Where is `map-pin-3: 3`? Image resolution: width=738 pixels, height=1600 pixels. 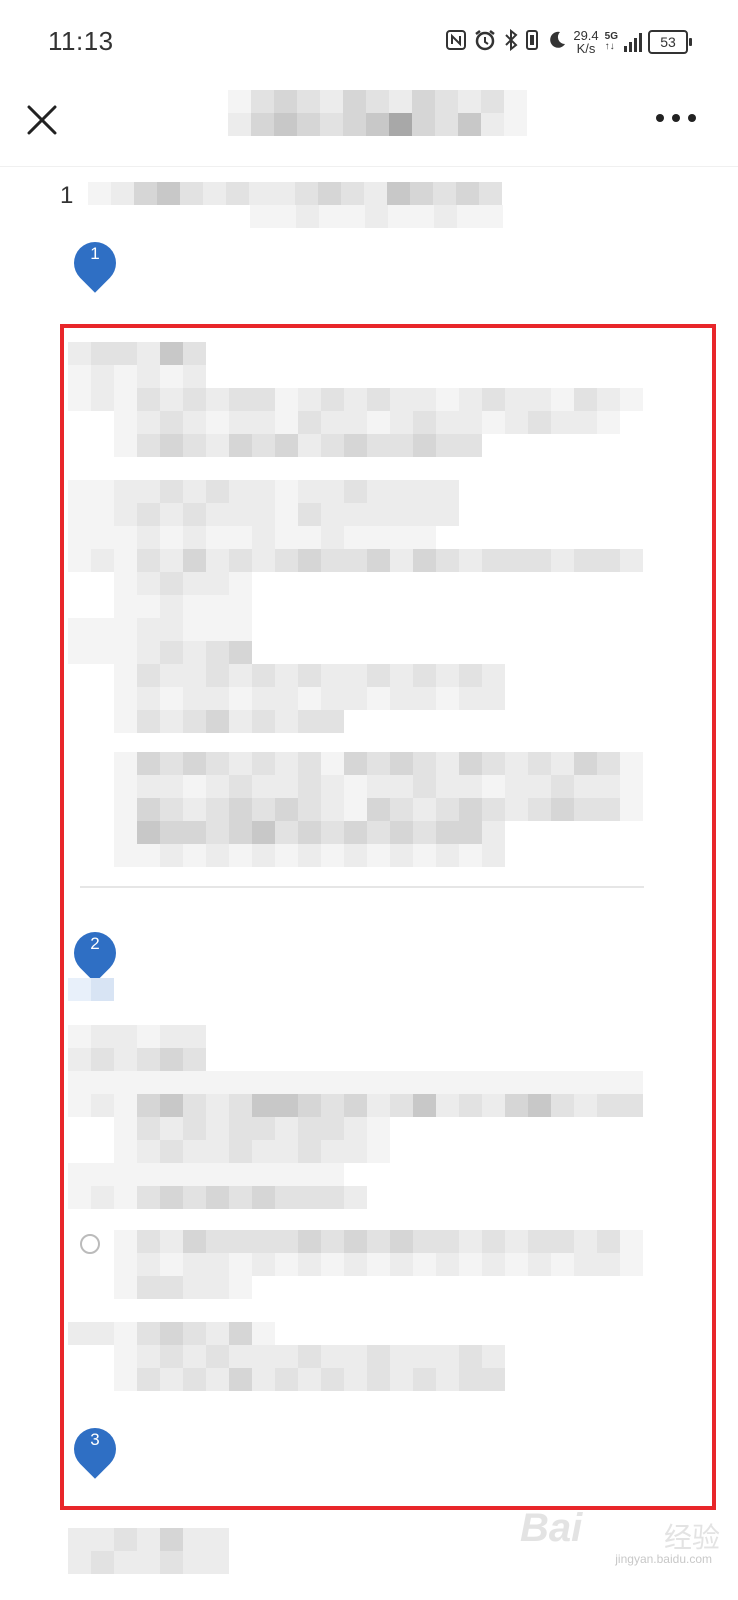
map-pin-3: 3 is located at coordinates (95, 1450).